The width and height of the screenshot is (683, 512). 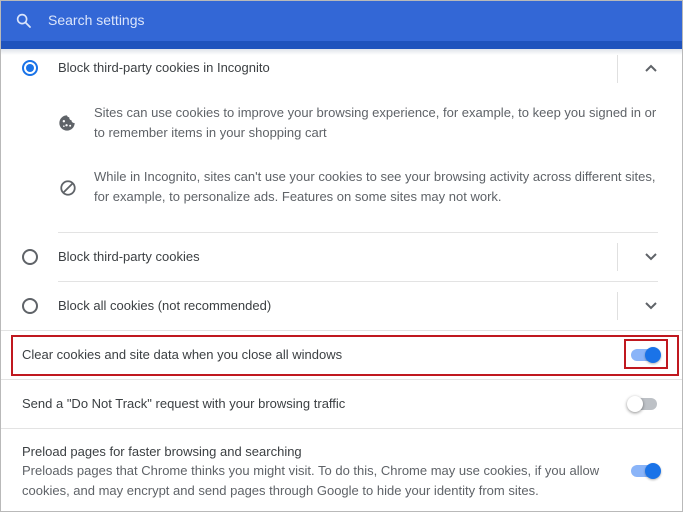 What do you see at coordinates (341, 306) in the screenshot?
I see `cookie-option-all: Block all cookies (not recommended)` at bounding box center [341, 306].